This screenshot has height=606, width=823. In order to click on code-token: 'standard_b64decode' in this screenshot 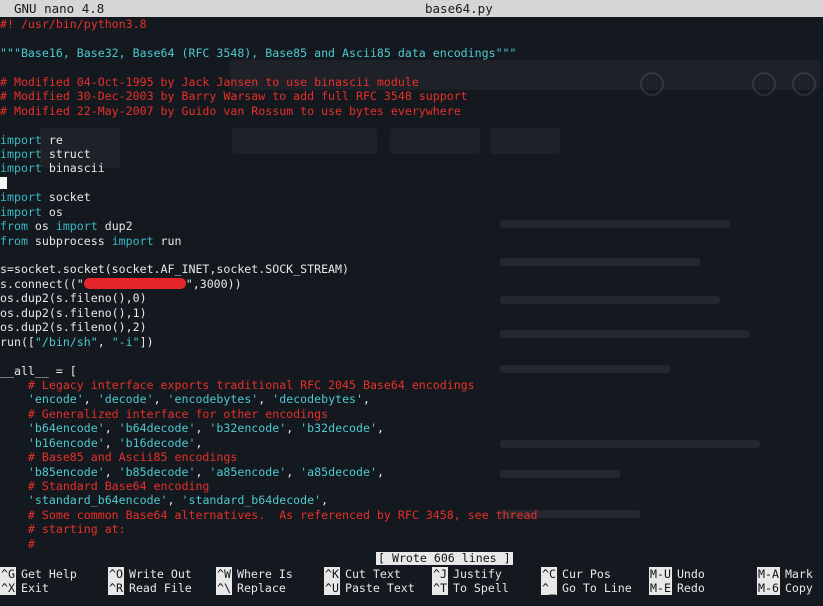, I will do `click(251, 500)`.